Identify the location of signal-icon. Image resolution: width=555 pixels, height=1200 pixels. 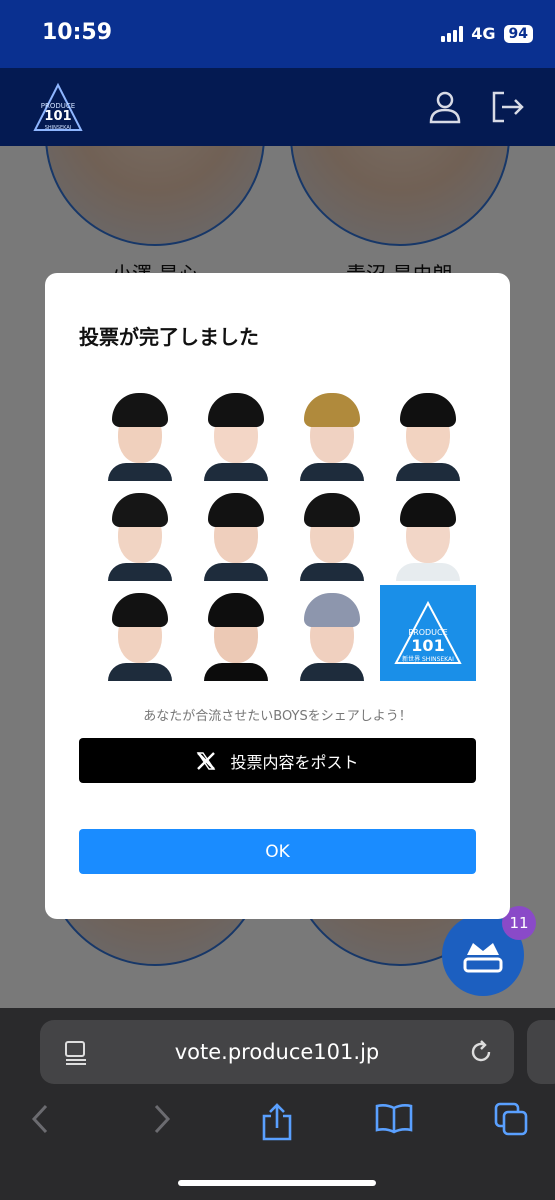
(452, 33).